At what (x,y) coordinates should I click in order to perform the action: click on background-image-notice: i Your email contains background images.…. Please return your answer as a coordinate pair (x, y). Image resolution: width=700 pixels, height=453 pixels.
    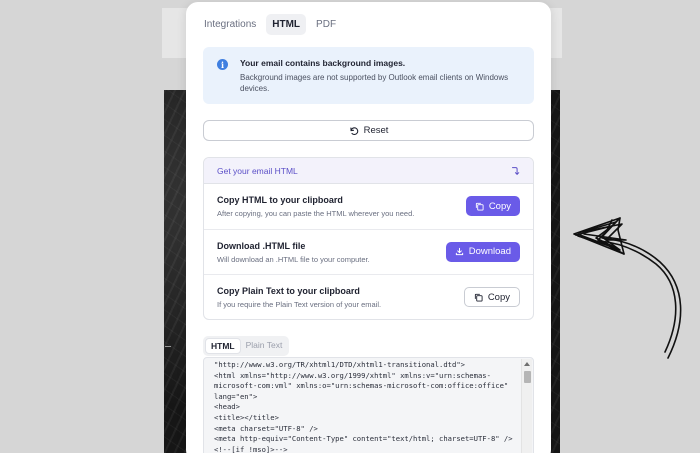
    Looking at the image, I should click on (368, 75).